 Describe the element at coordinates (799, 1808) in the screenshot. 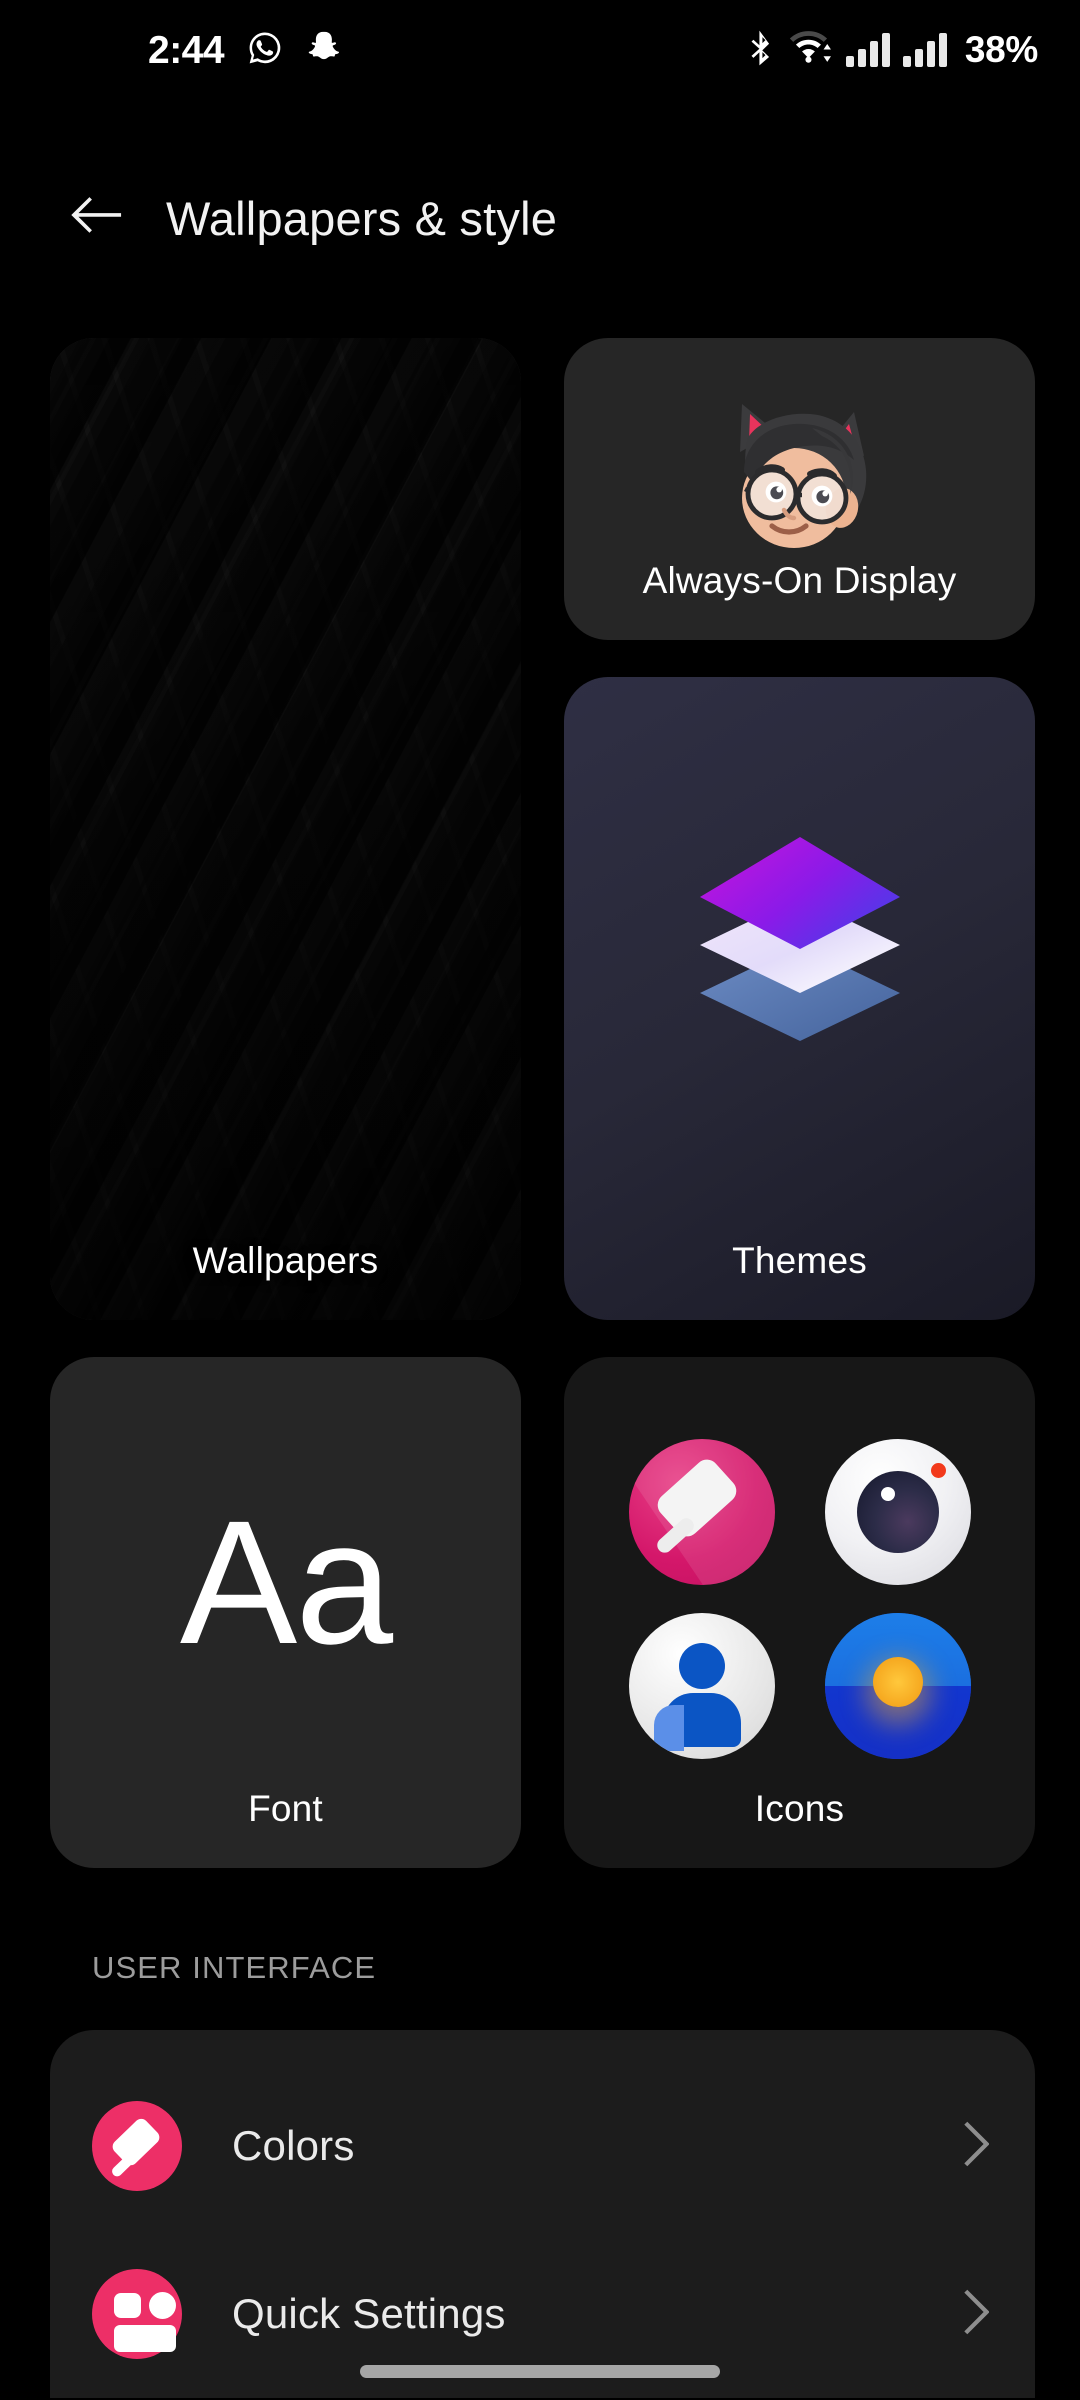

I see `card-label-icons: Icons` at that location.